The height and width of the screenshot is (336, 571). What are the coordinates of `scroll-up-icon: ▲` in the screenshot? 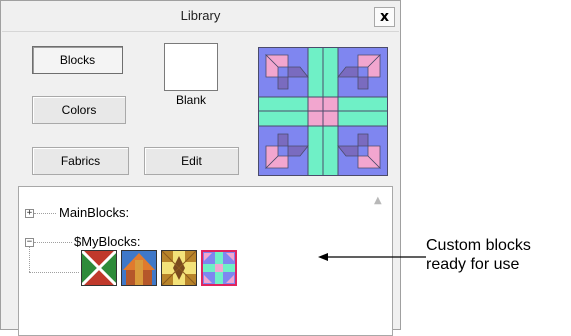 It's located at (380, 201).